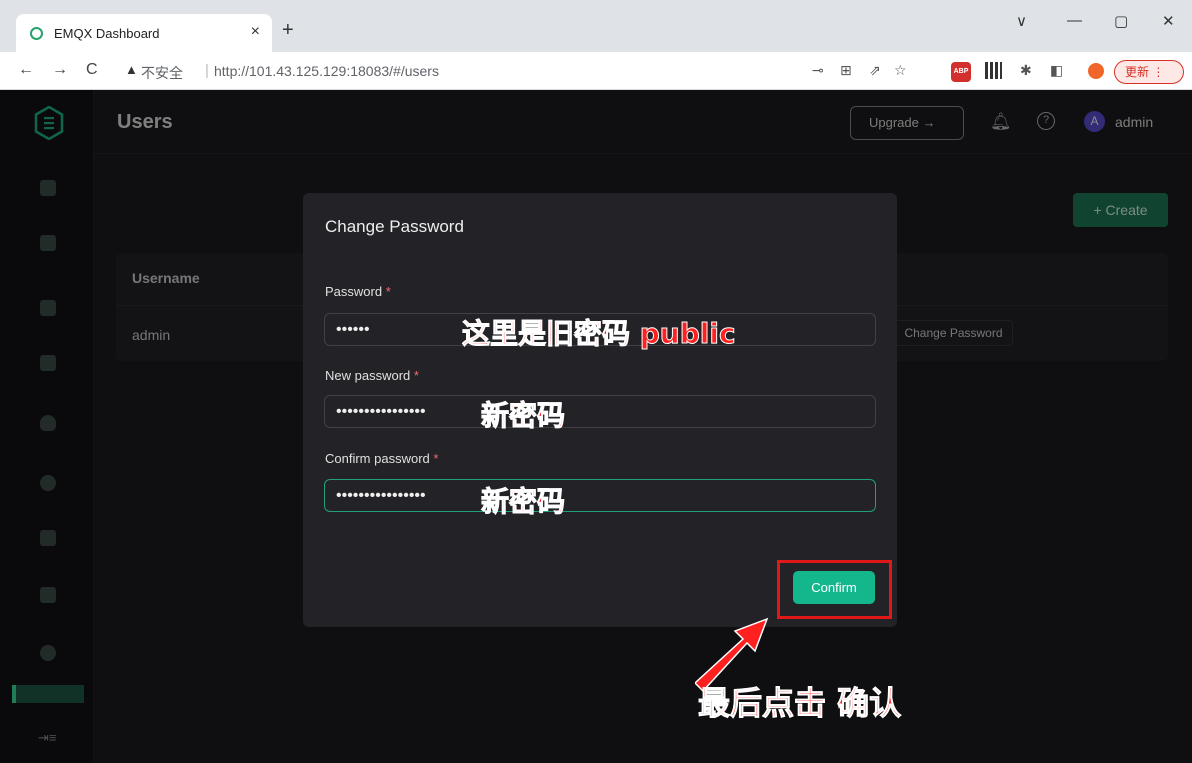 This screenshot has width=1192, height=763. What do you see at coordinates (255, 32) in the screenshot?
I see `tab-close-icon: ×` at bounding box center [255, 32].